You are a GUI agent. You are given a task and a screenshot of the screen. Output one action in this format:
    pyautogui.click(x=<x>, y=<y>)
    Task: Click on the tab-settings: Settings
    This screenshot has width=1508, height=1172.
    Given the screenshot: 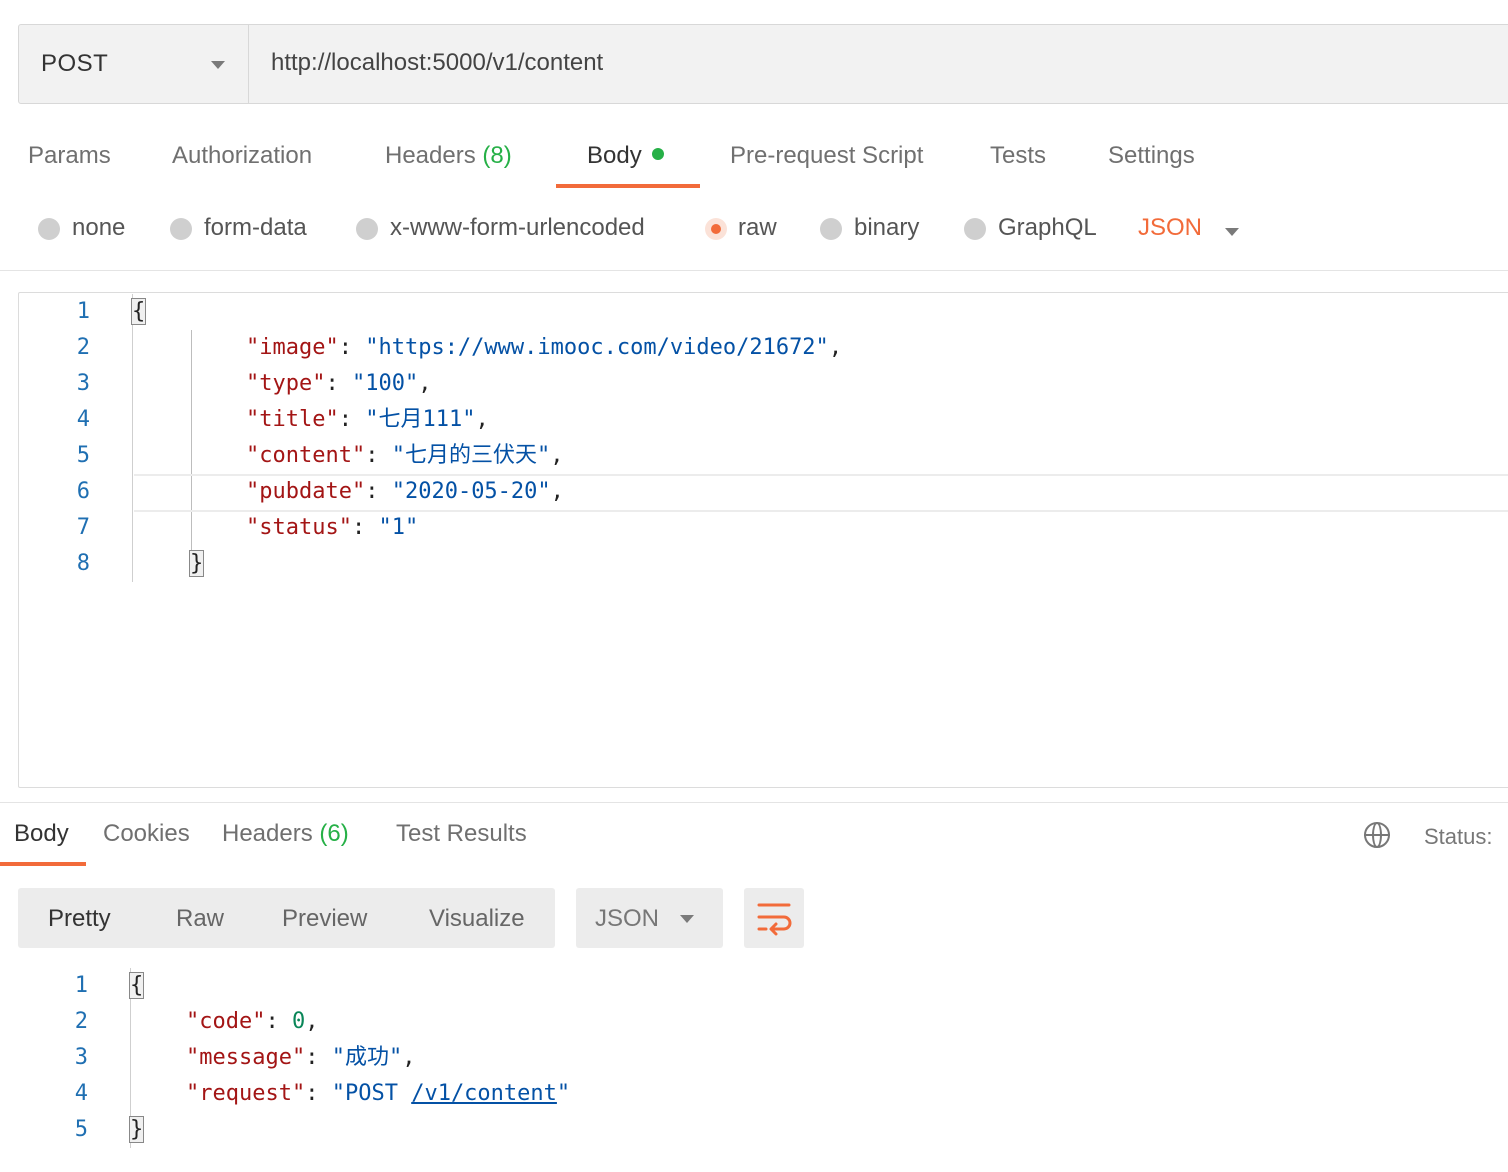 What is the action you would take?
    pyautogui.click(x=1151, y=156)
    